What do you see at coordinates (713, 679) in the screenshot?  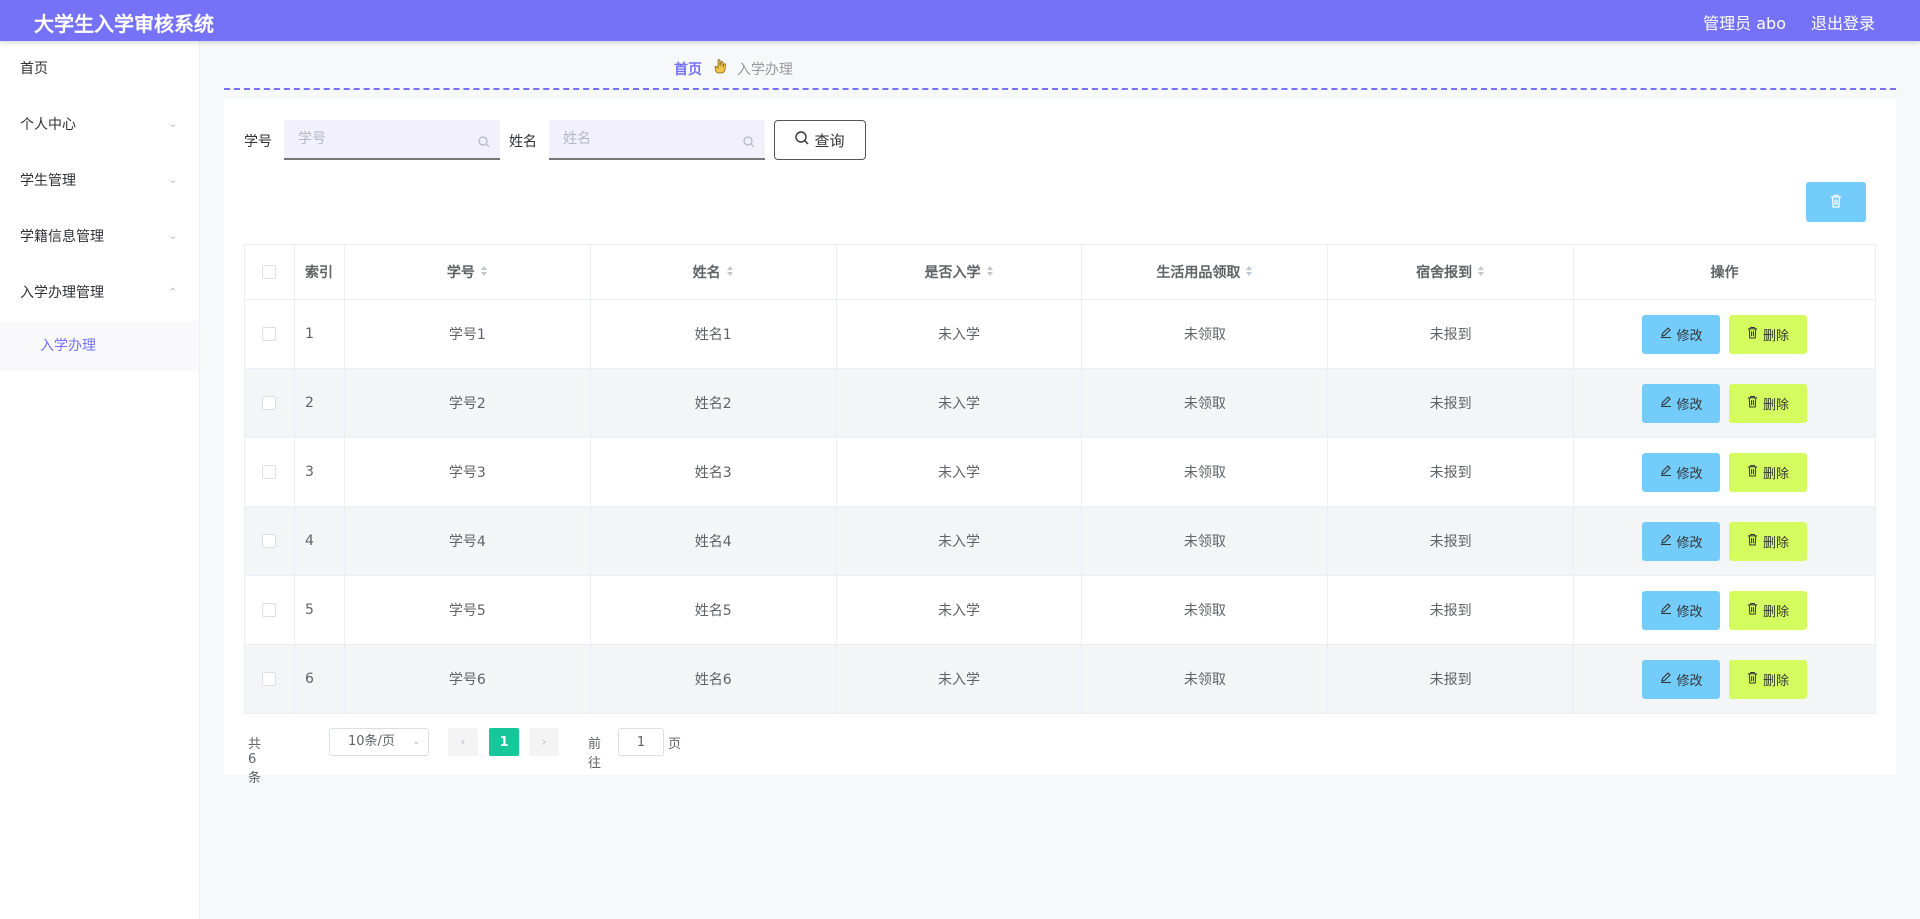 I see `cell-name: 姓名6` at bounding box center [713, 679].